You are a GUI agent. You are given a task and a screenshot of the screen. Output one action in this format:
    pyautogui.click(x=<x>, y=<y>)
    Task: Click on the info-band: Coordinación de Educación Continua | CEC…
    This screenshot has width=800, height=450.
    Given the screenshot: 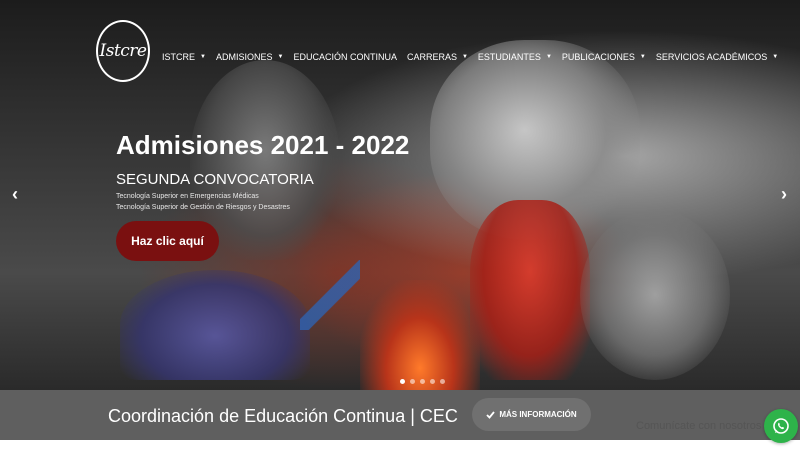 What is the action you would take?
    pyautogui.click(x=400, y=415)
    